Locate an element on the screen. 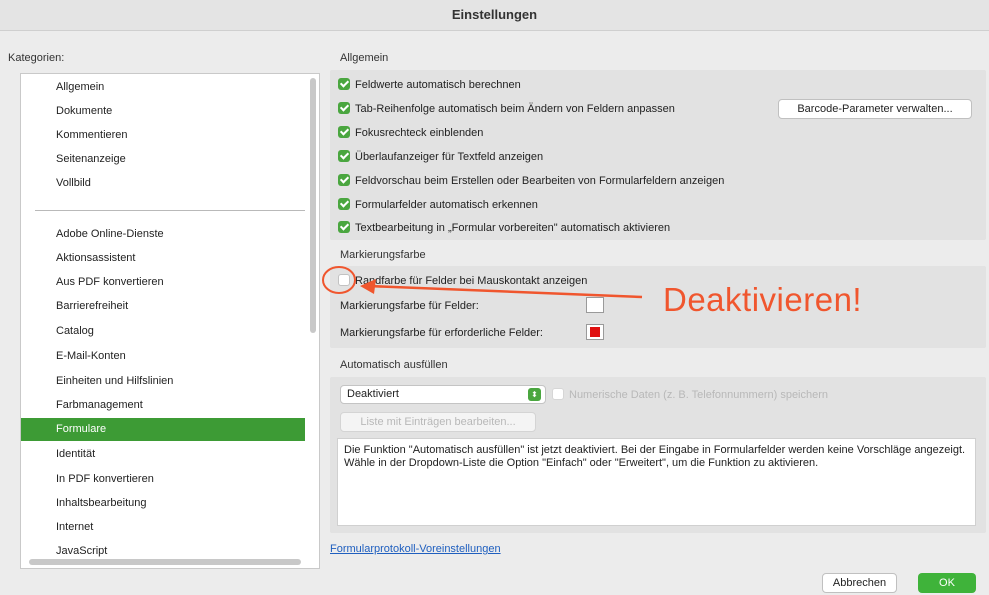 The width and height of the screenshot is (989, 595). category-horizontal-scrollbar is located at coordinates (165, 562).